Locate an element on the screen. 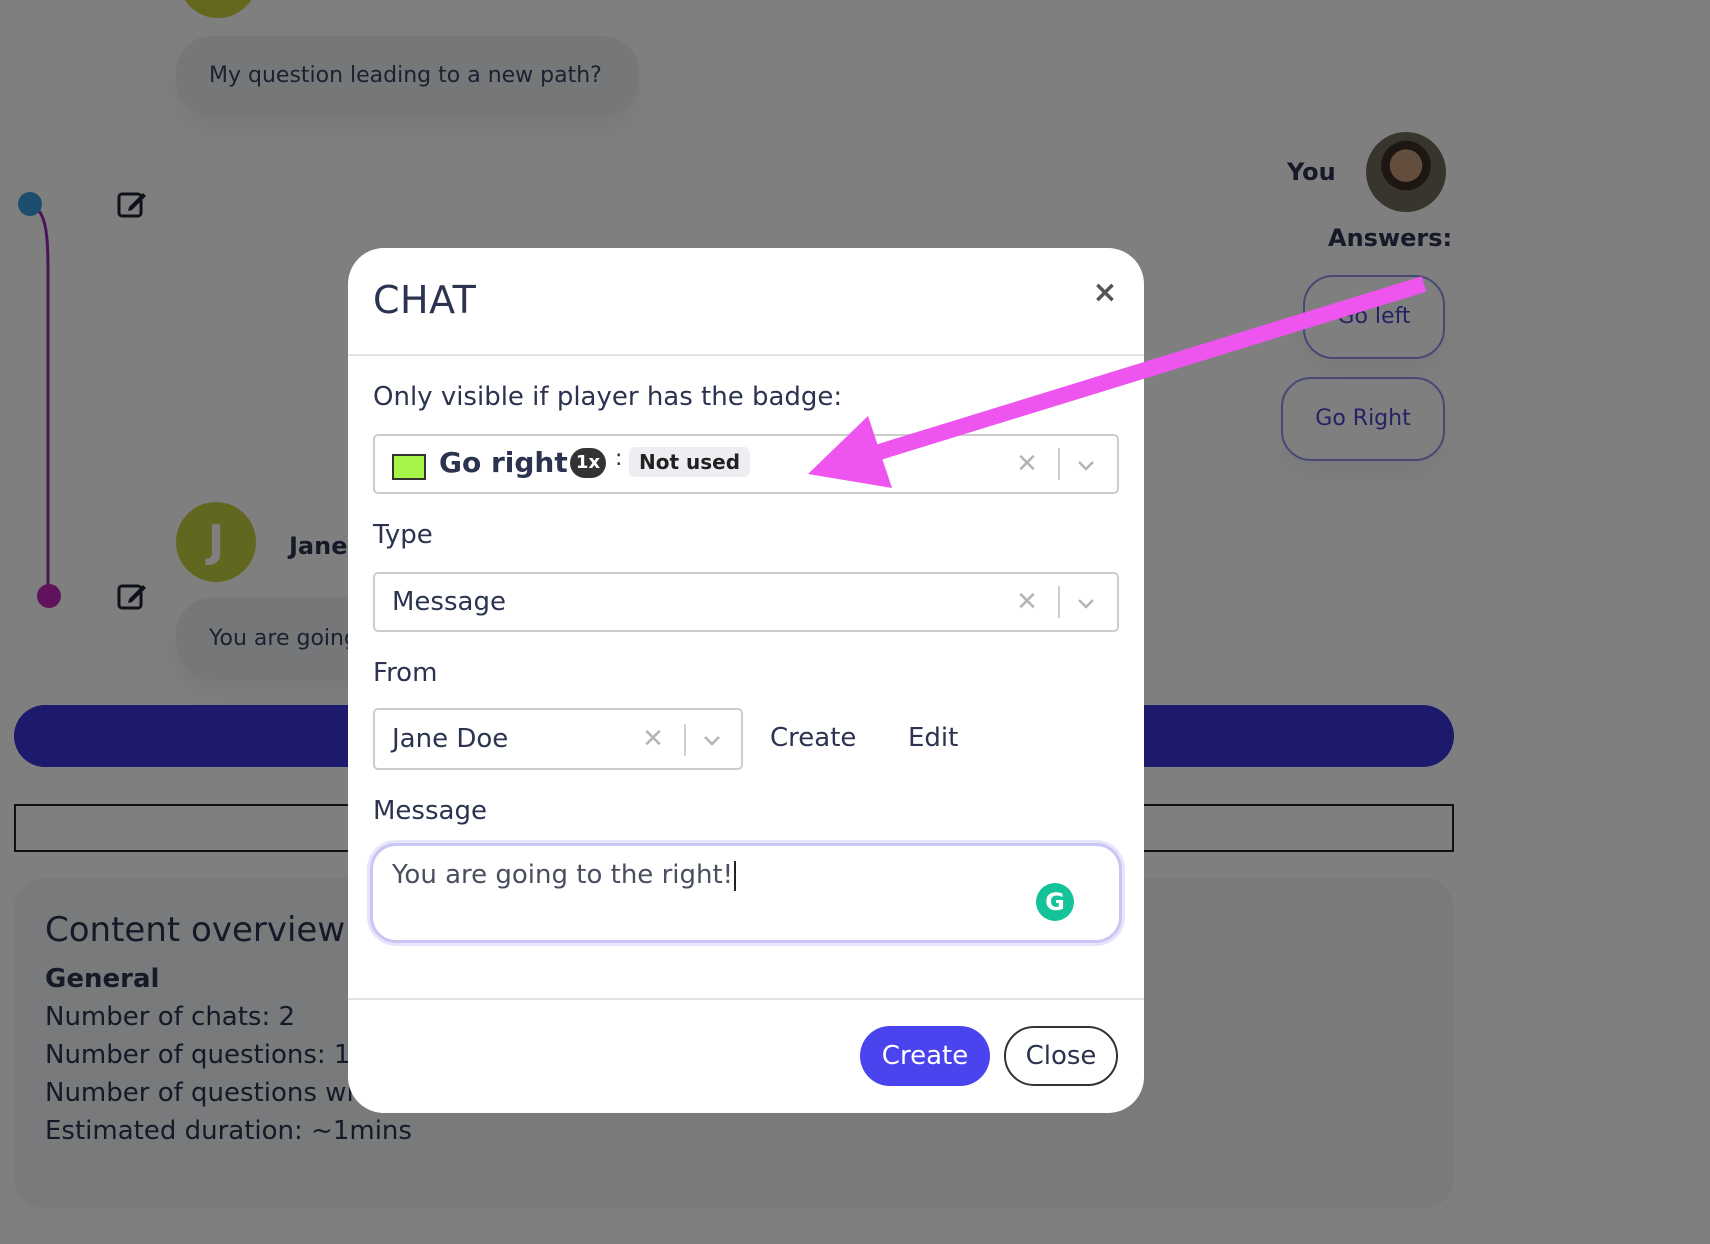 The height and width of the screenshot is (1244, 1710). create-sender-link: Create is located at coordinates (813, 738).